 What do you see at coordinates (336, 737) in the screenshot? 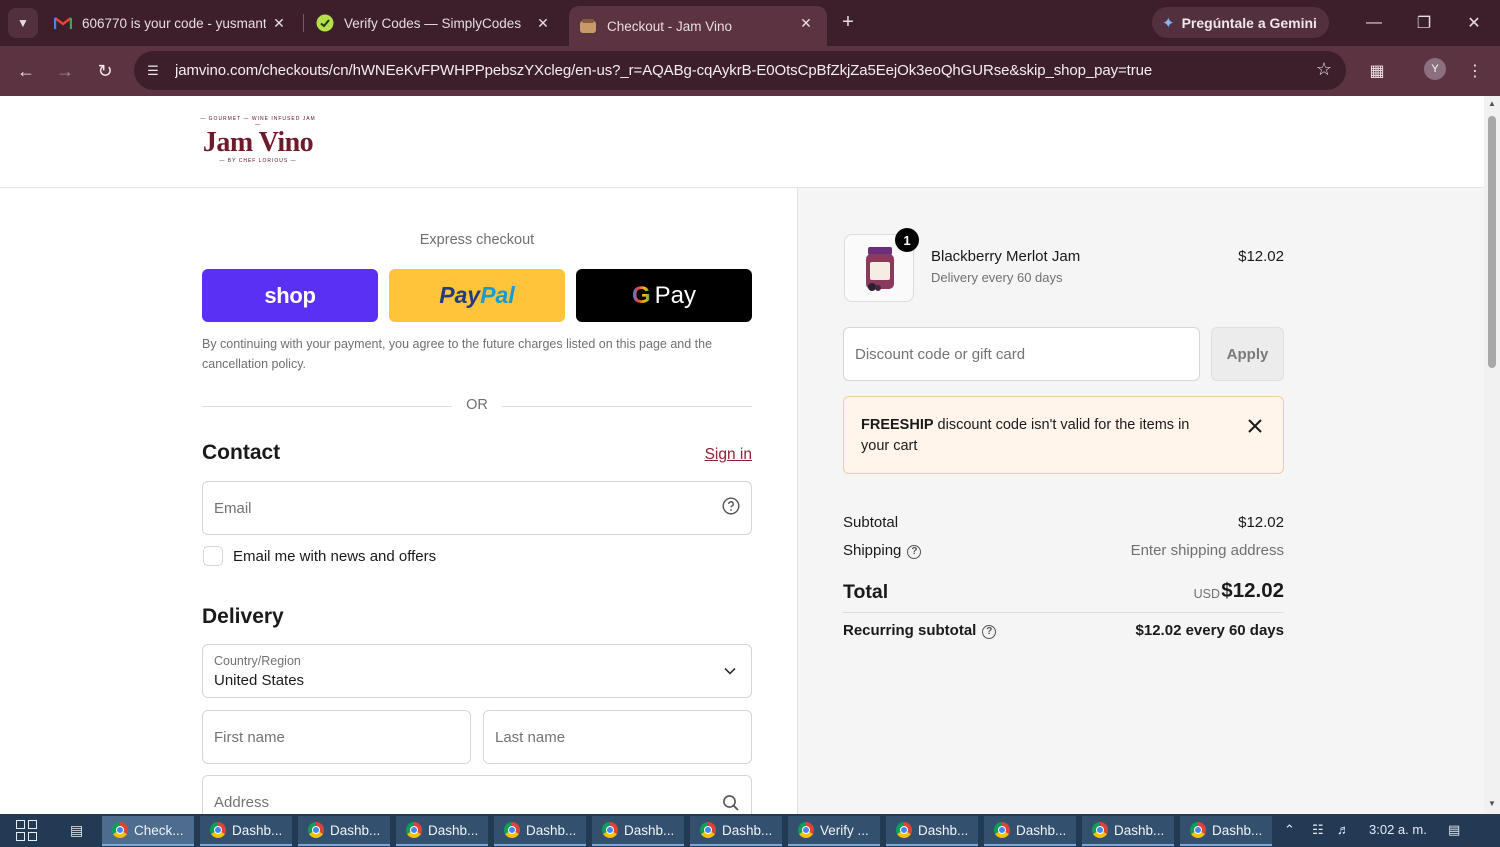
I see `first-name-field: First name` at bounding box center [336, 737].